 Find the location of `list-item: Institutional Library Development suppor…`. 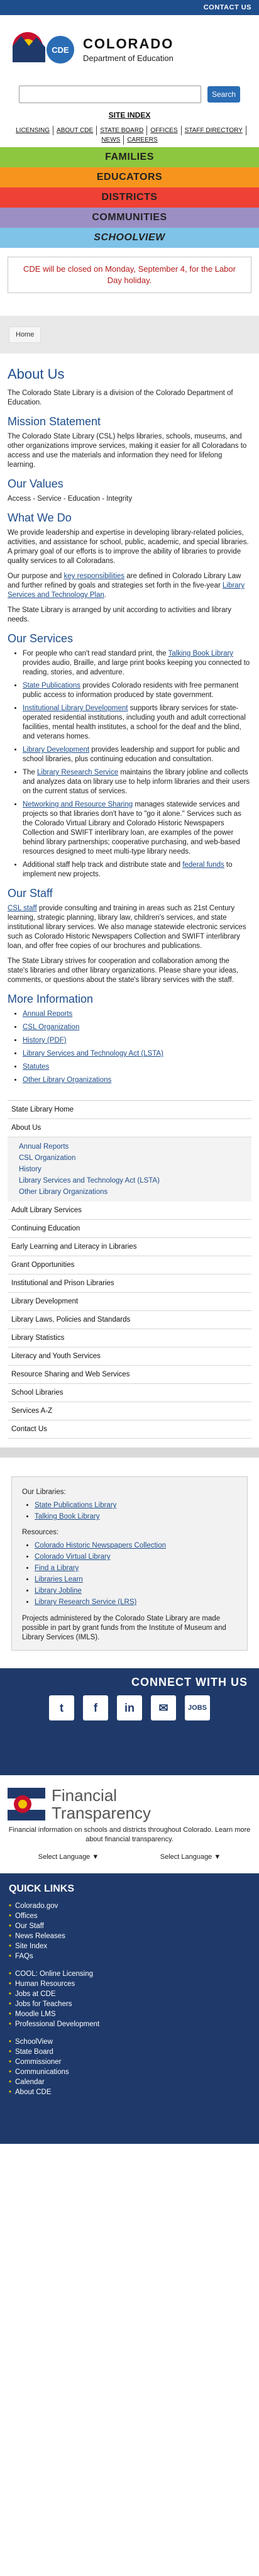

list-item: Institutional Library Development suppor… is located at coordinates (137, 723).